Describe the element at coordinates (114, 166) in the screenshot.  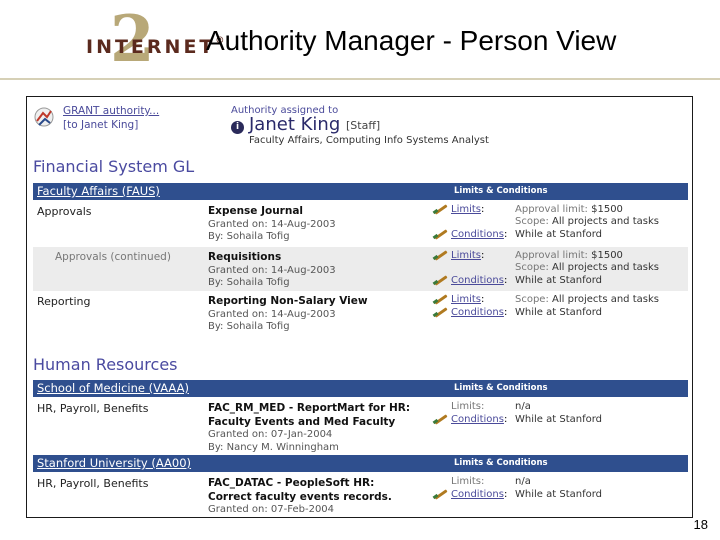
I see `section-title-financial: Financial System GL` at that location.